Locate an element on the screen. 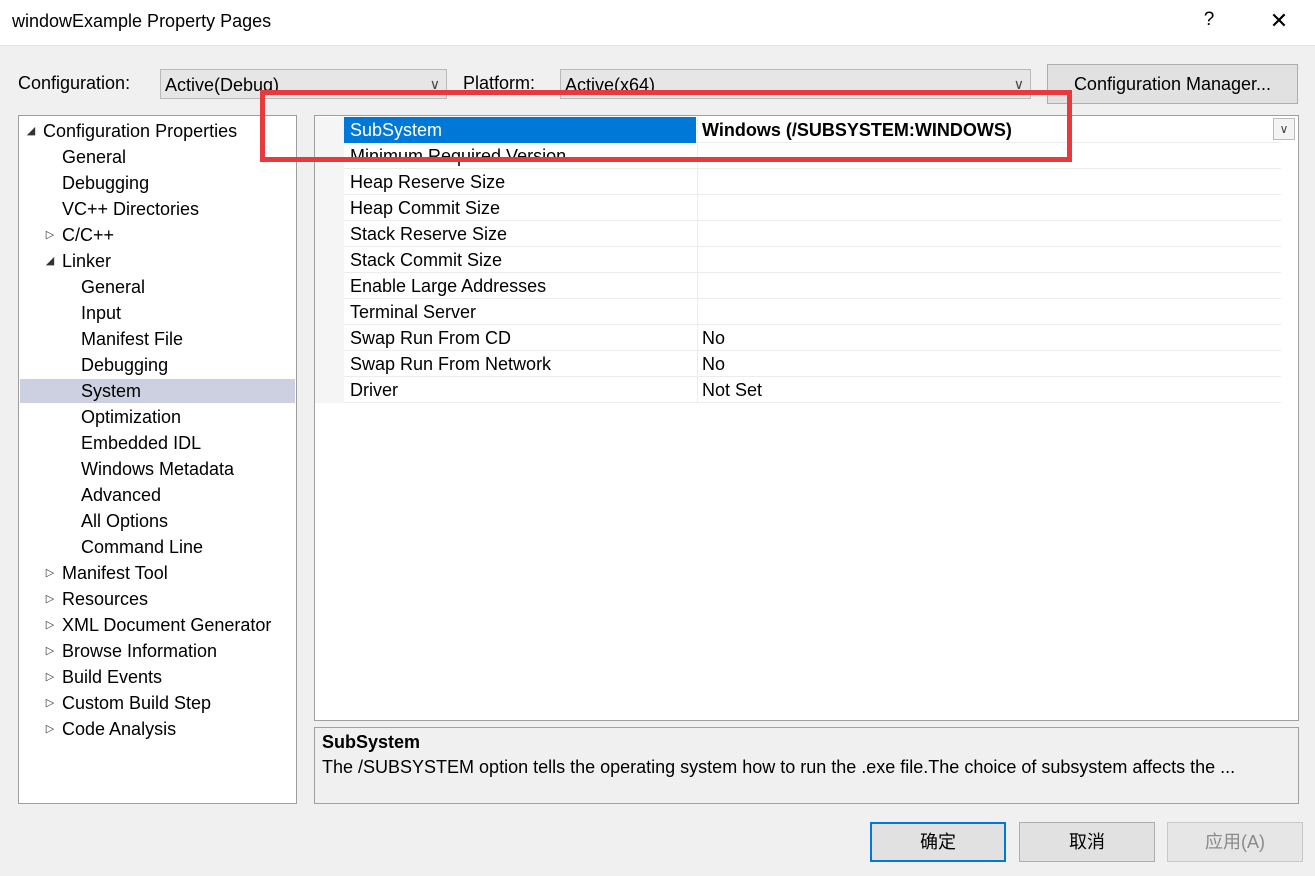 The height and width of the screenshot is (876, 1315). tree-item-label: Configuration Properties is located at coordinates (140, 131).